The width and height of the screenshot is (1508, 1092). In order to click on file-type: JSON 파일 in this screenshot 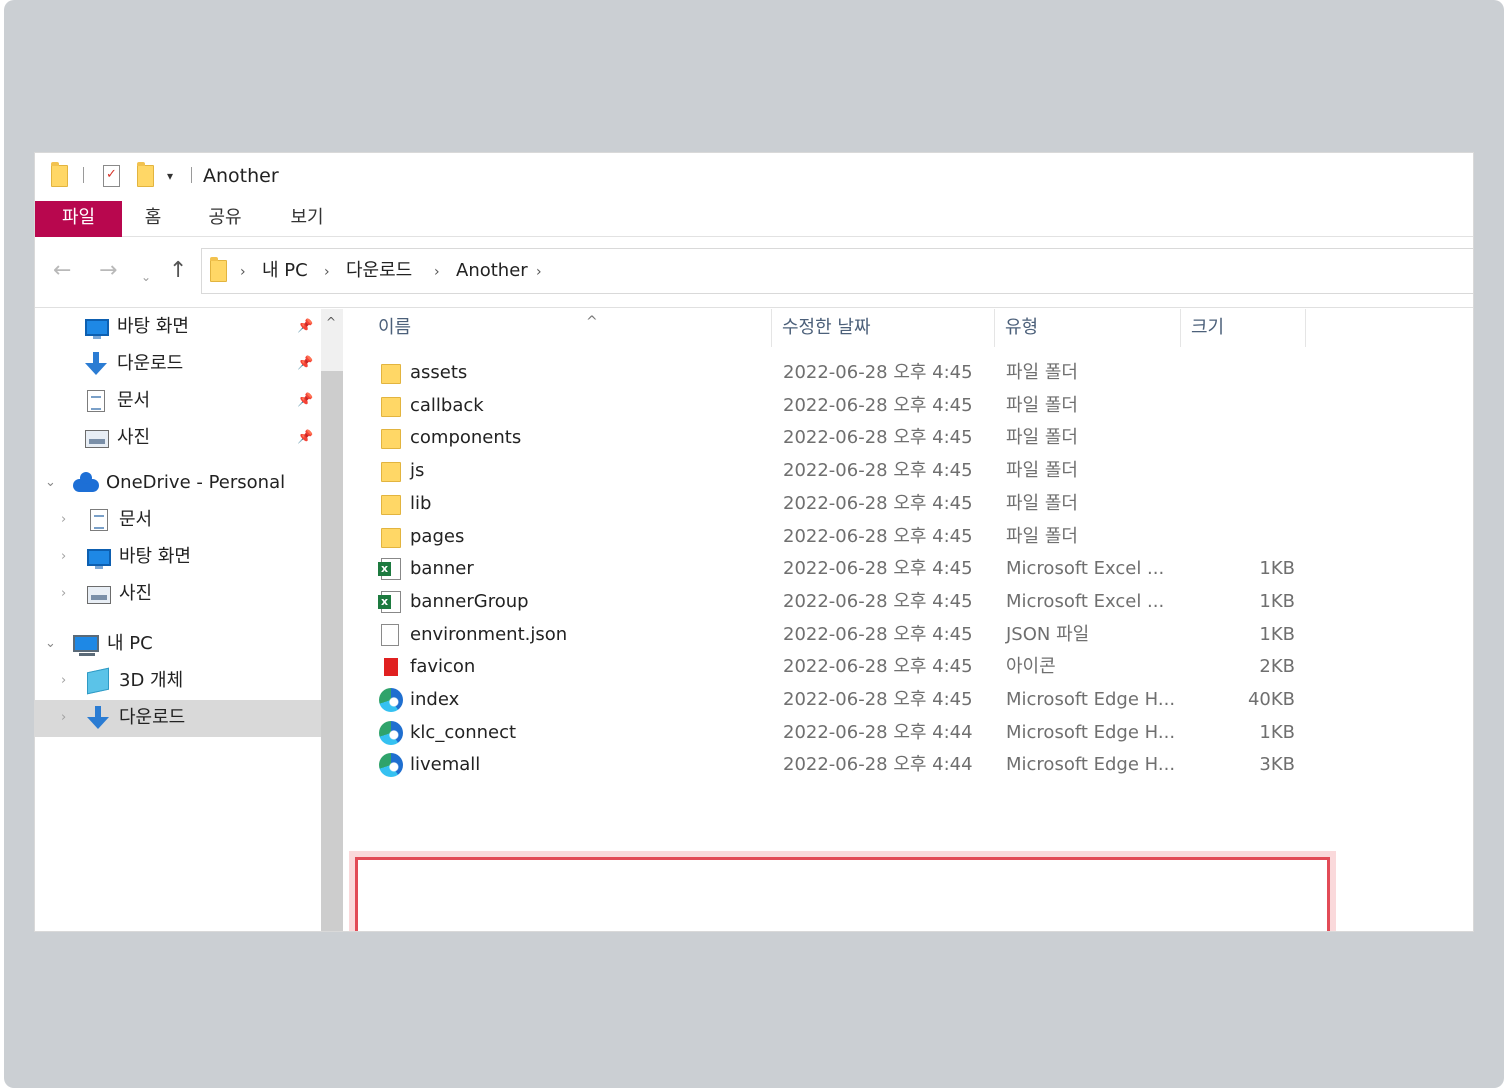, I will do `click(1048, 634)`.